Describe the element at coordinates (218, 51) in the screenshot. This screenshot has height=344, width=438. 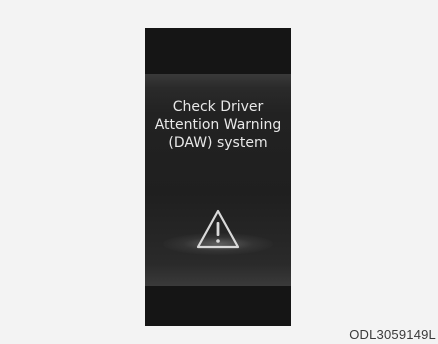
I see `display-top-band` at that location.